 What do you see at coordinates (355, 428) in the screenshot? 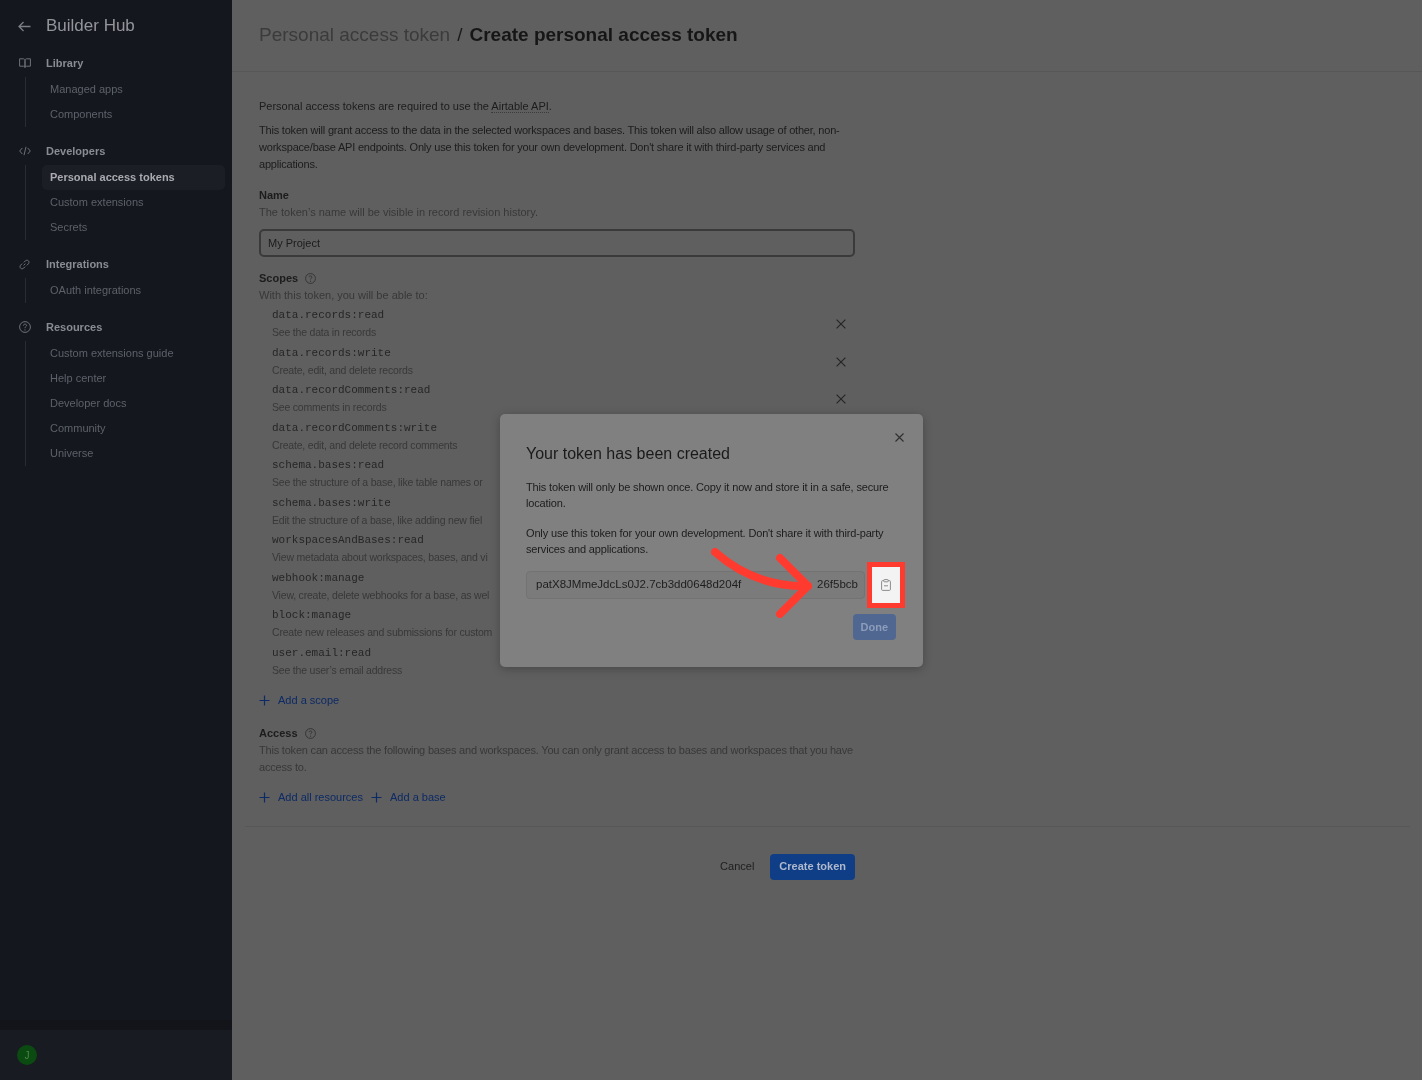
I see `scope-name: data.recordComments:write` at bounding box center [355, 428].